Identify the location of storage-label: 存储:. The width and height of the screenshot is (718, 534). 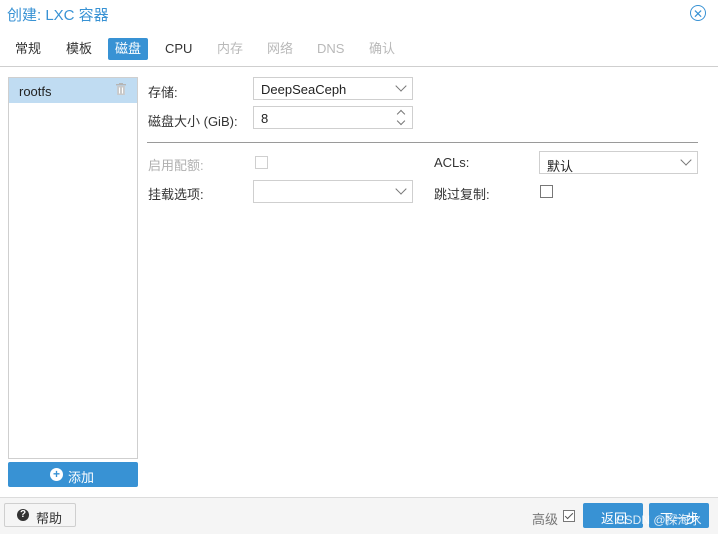
(163, 92).